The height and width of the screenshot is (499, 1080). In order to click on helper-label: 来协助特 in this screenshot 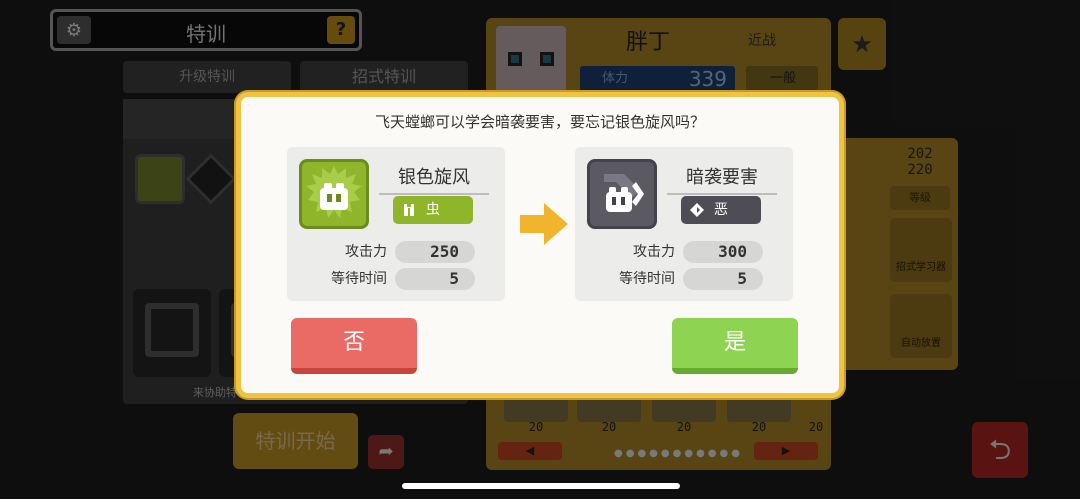, I will do `click(215, 392)`.